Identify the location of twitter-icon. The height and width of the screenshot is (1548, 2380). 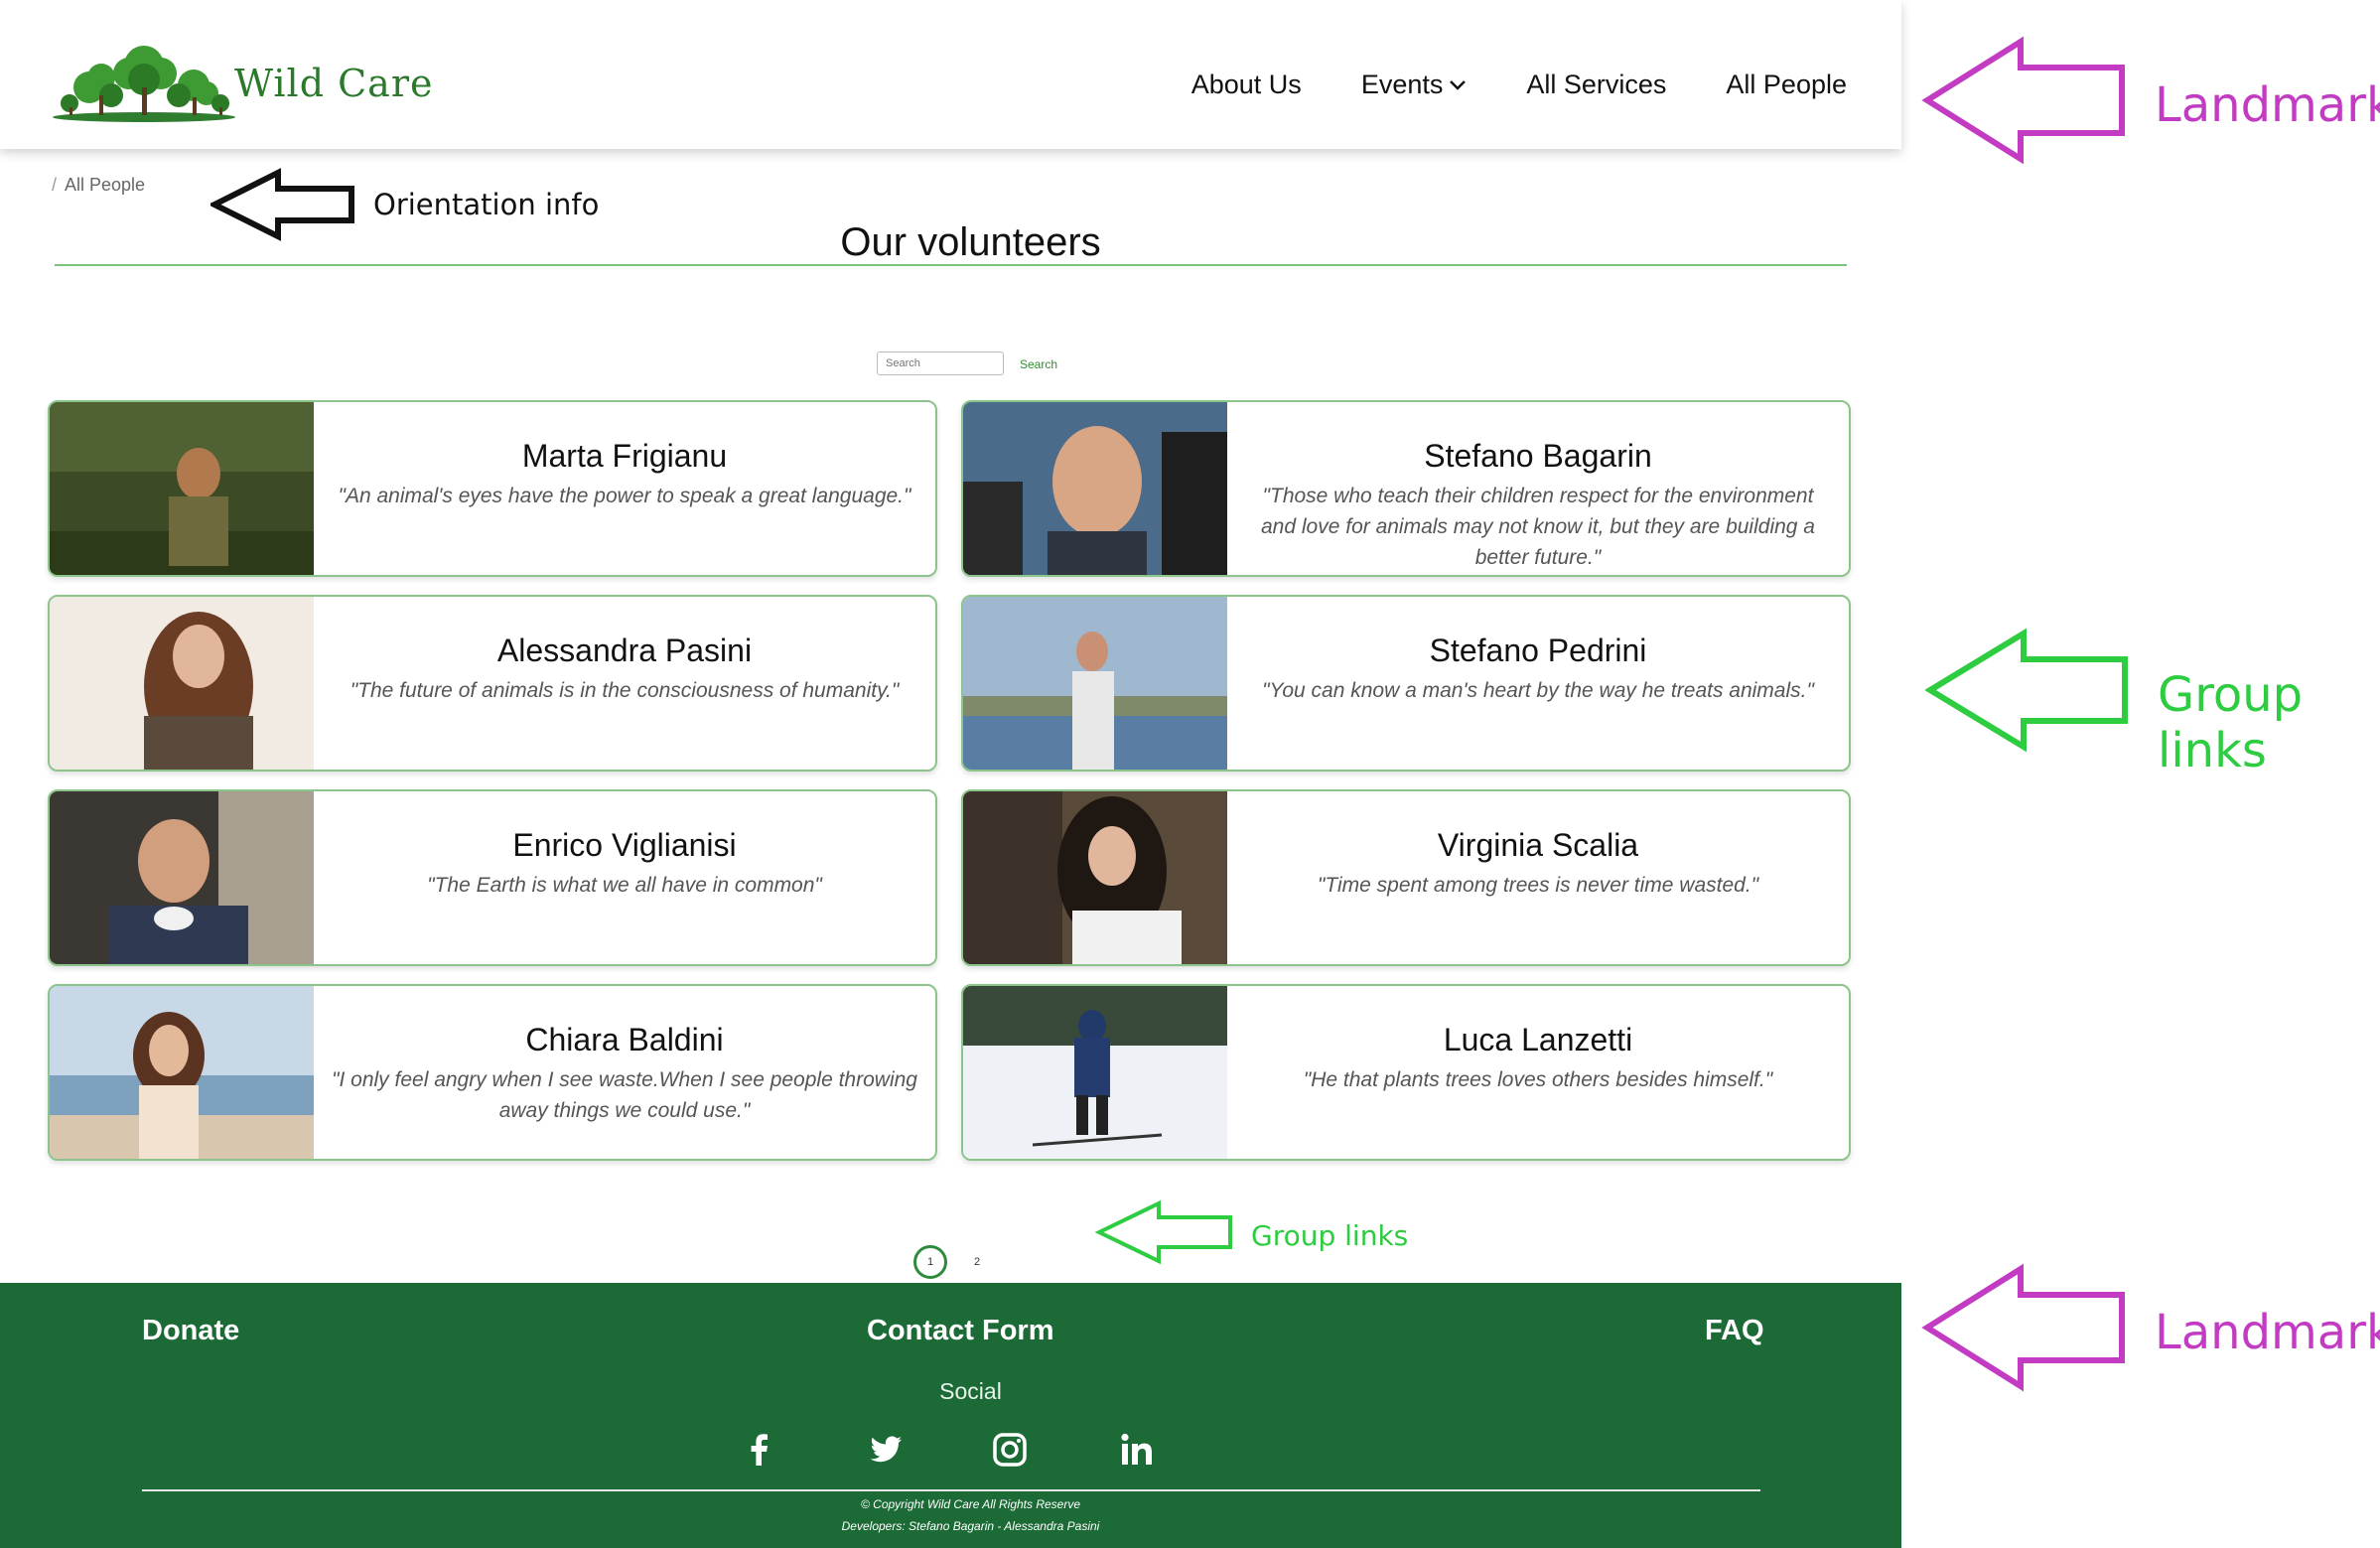
(886, 1450).